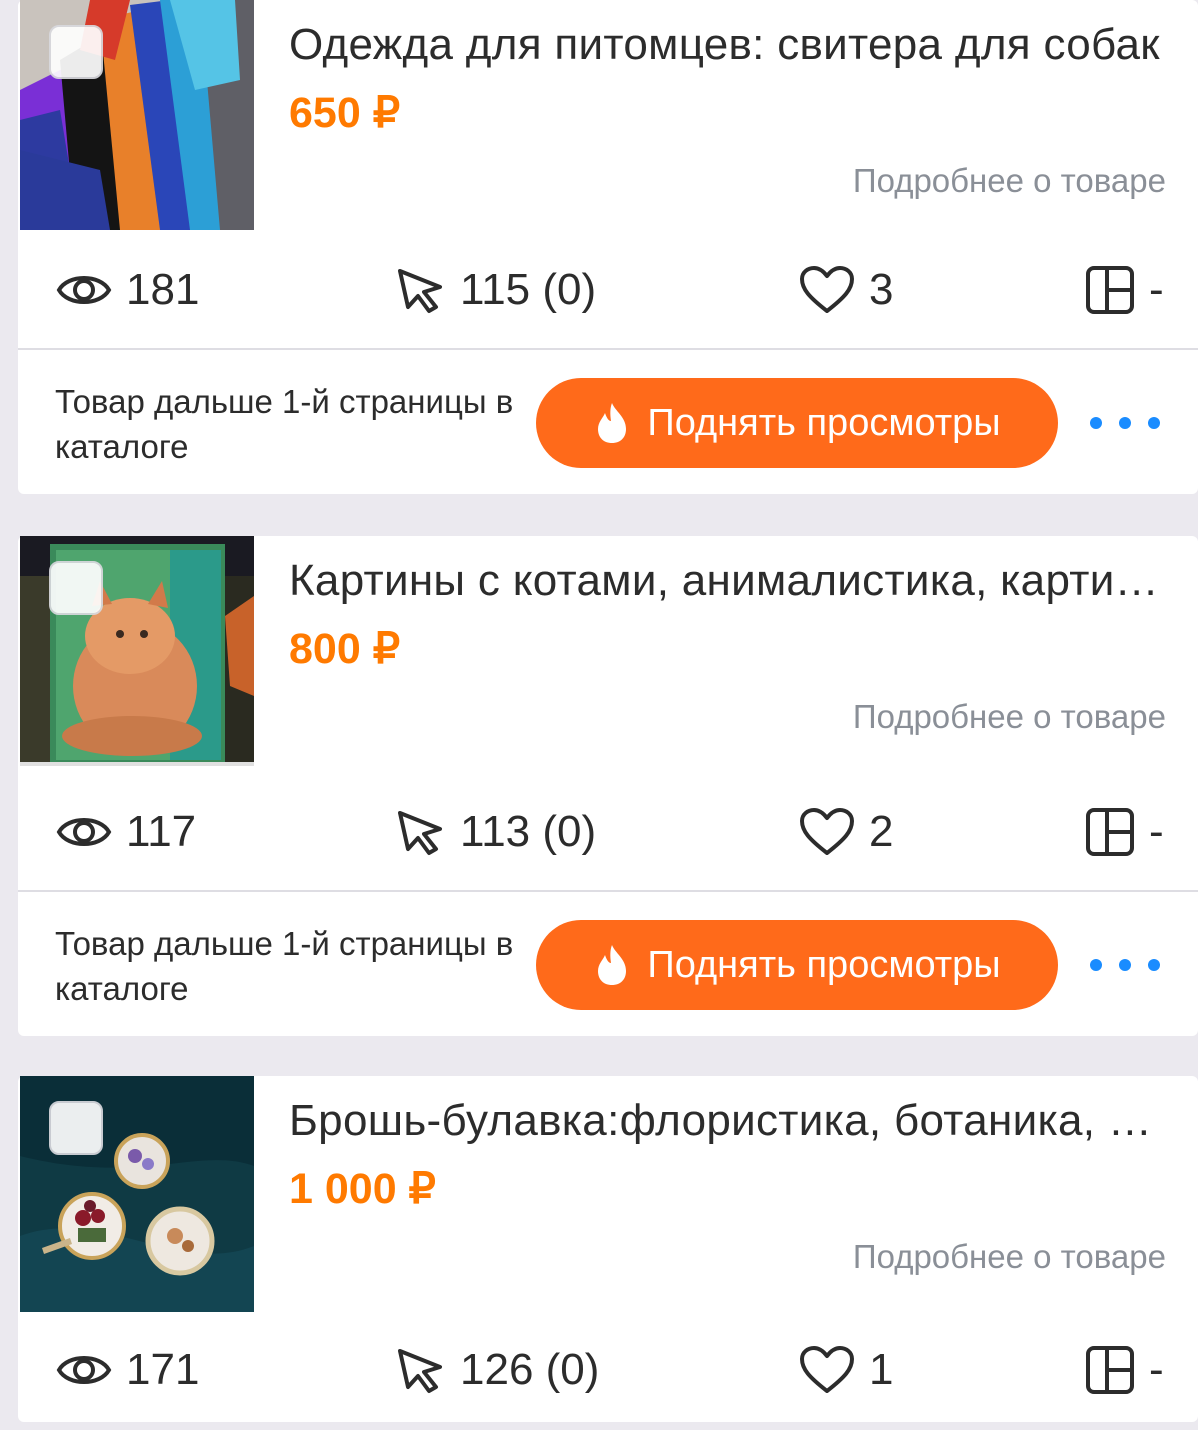 The image size is (1198, 1430). I want to click on views-count: 181, so click(163, 289).